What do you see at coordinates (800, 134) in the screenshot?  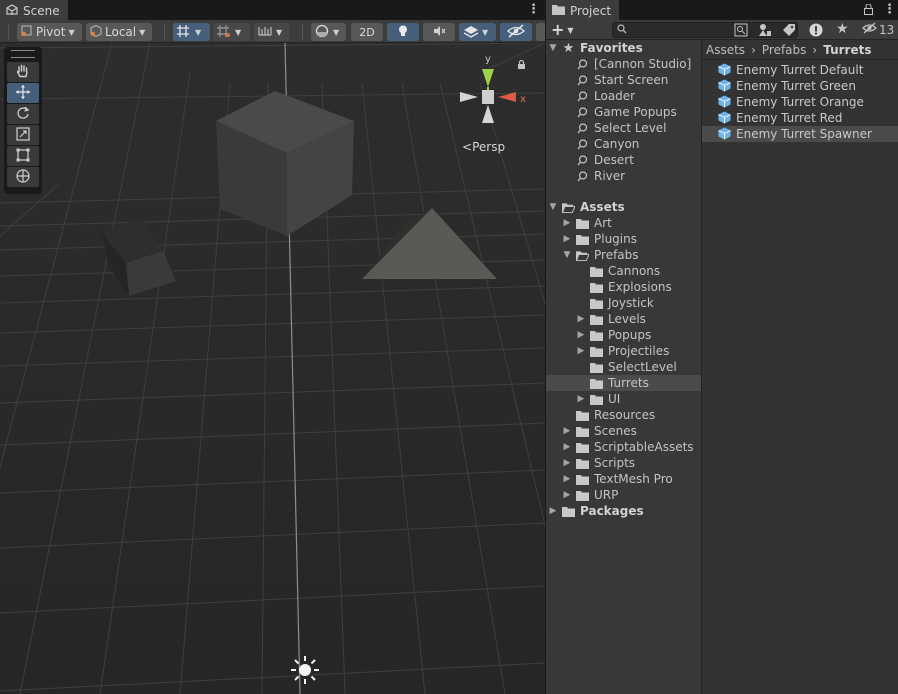 I see `asset-item: Enemy Turret Spawner` at bounding box center [800, 134].